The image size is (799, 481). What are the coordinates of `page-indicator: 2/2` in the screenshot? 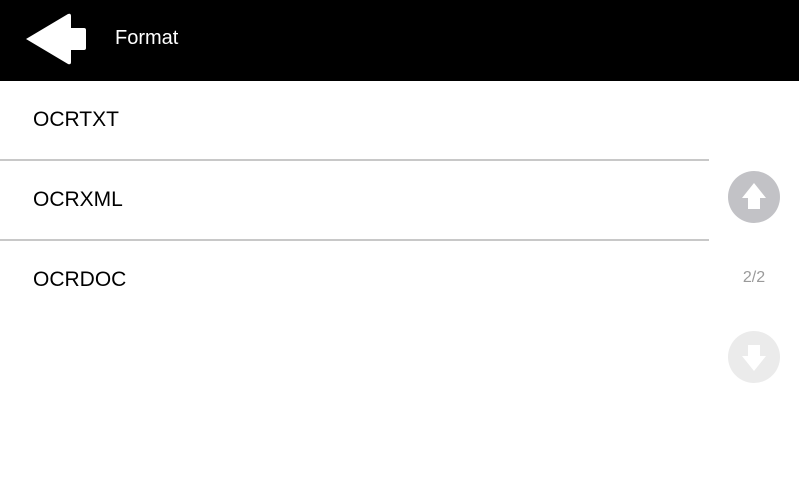 It's located at (754, 277).